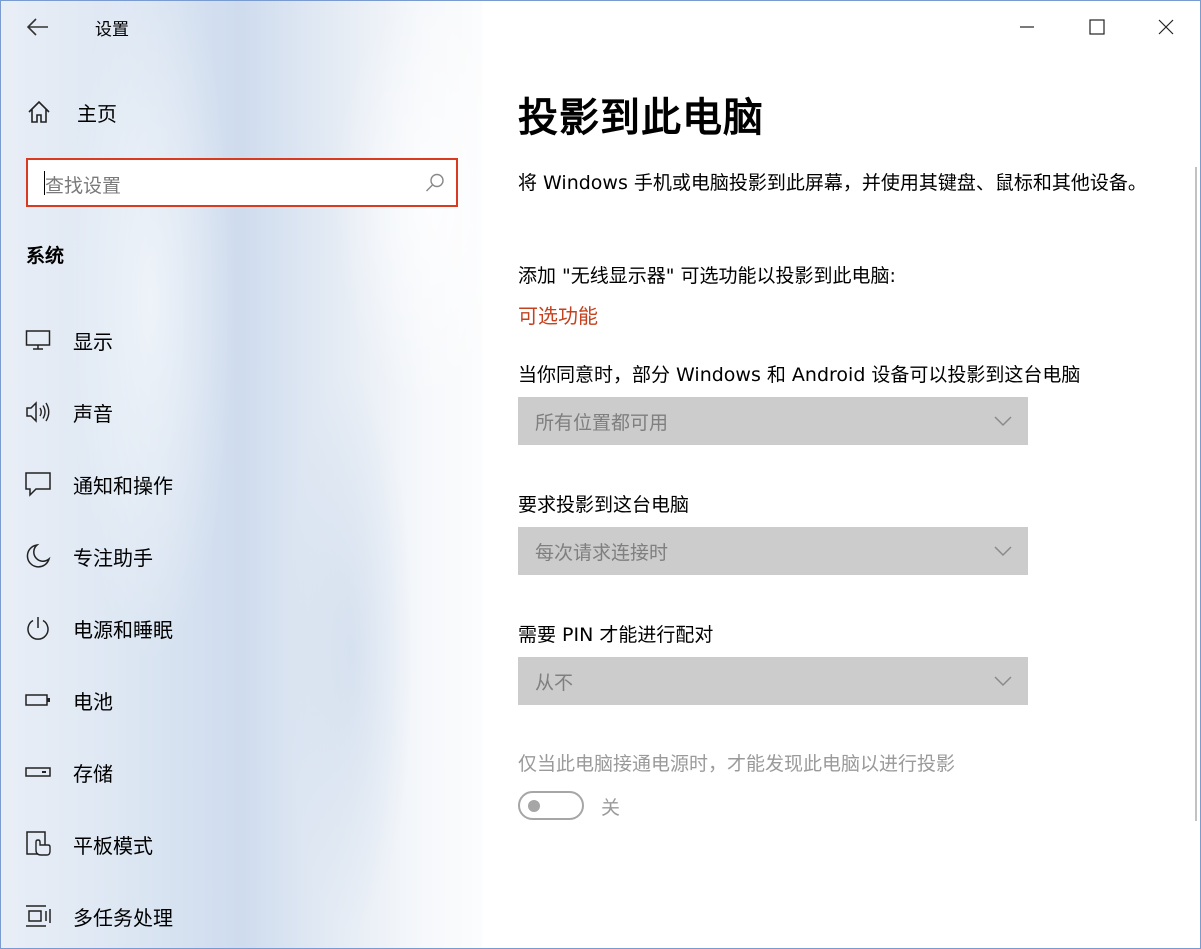 Image resolution: width=1201 pixels, height=949 pixels. What do you see at coordinates (38, 412) in the screenshot?
I see `speaker-icon` at bounding box center [38, 412].